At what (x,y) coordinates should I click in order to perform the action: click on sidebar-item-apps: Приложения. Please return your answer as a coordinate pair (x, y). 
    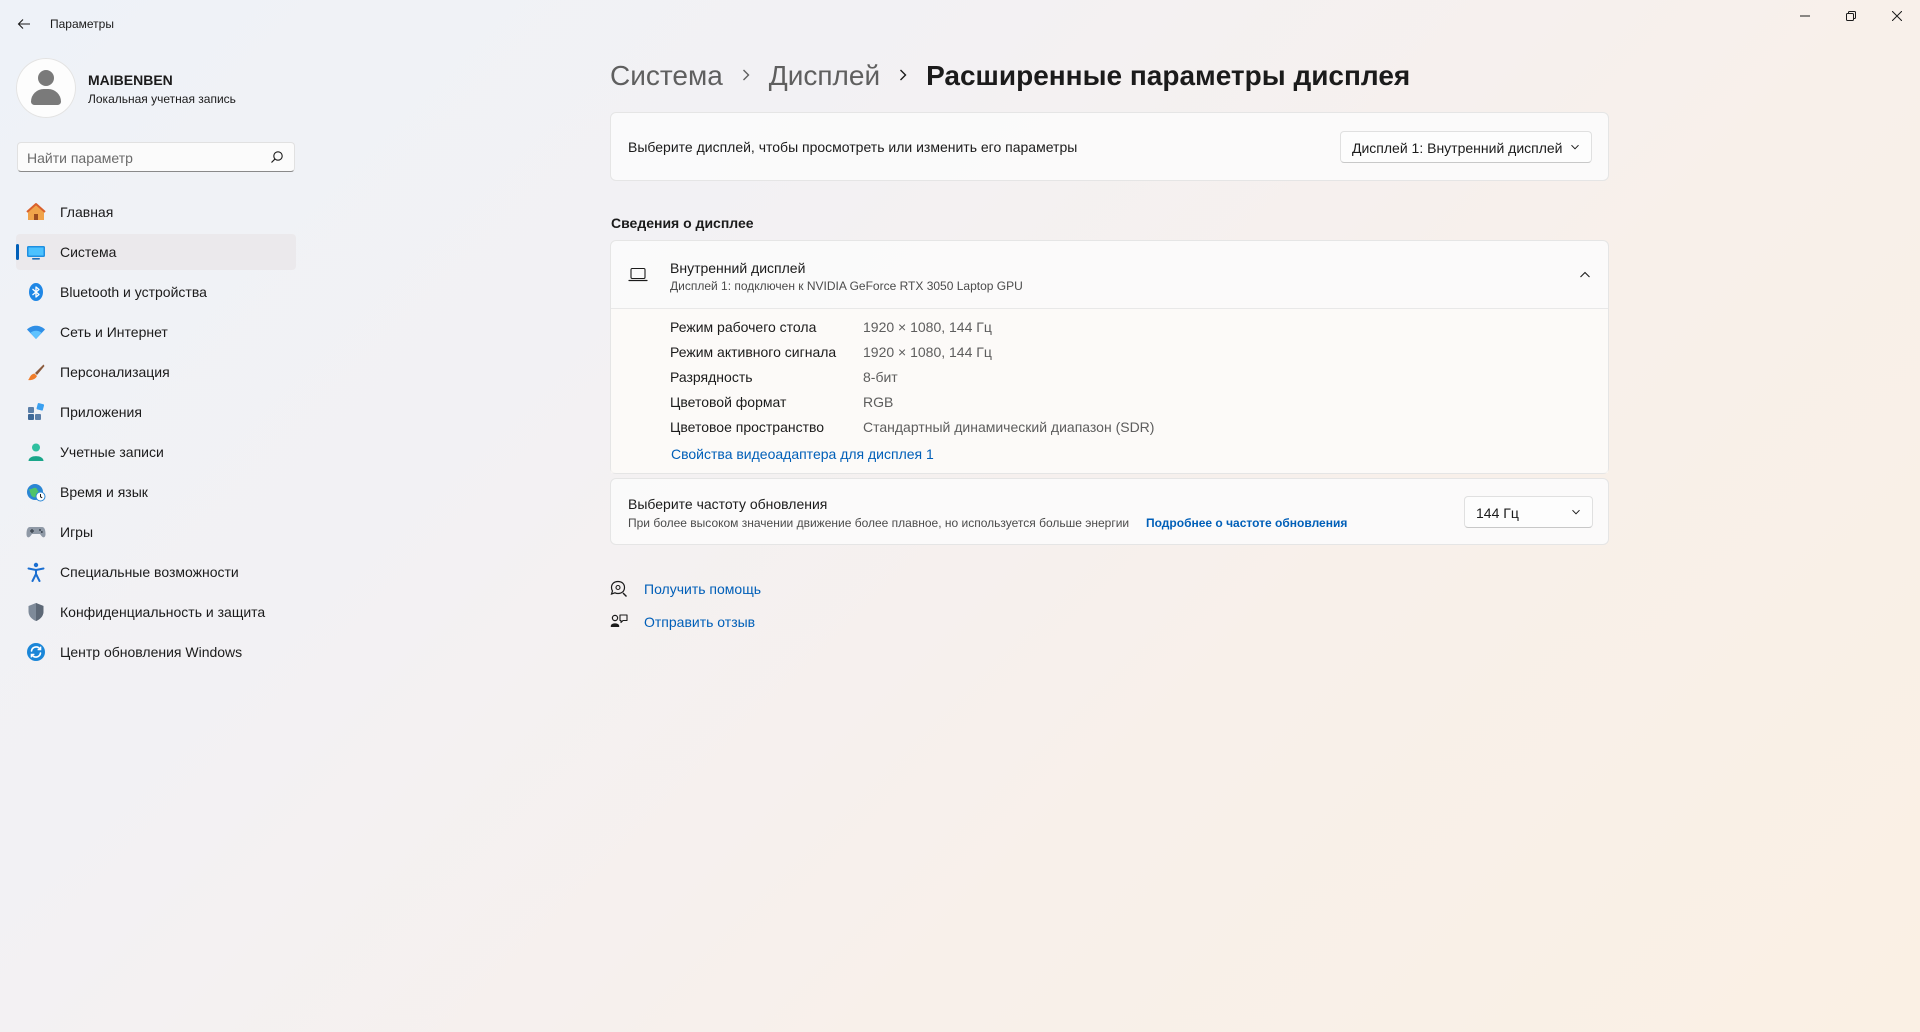
    Looking at the image, I should click on (156, 412).